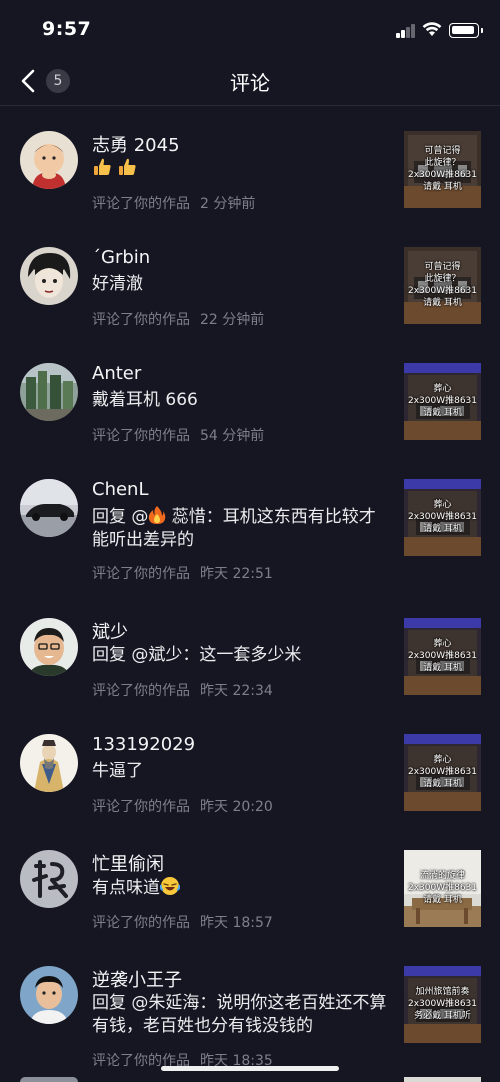 The width and height of the screenshot is (500, 1082). I want to click on comment-time: 54 分钟前, so click(232, 436).